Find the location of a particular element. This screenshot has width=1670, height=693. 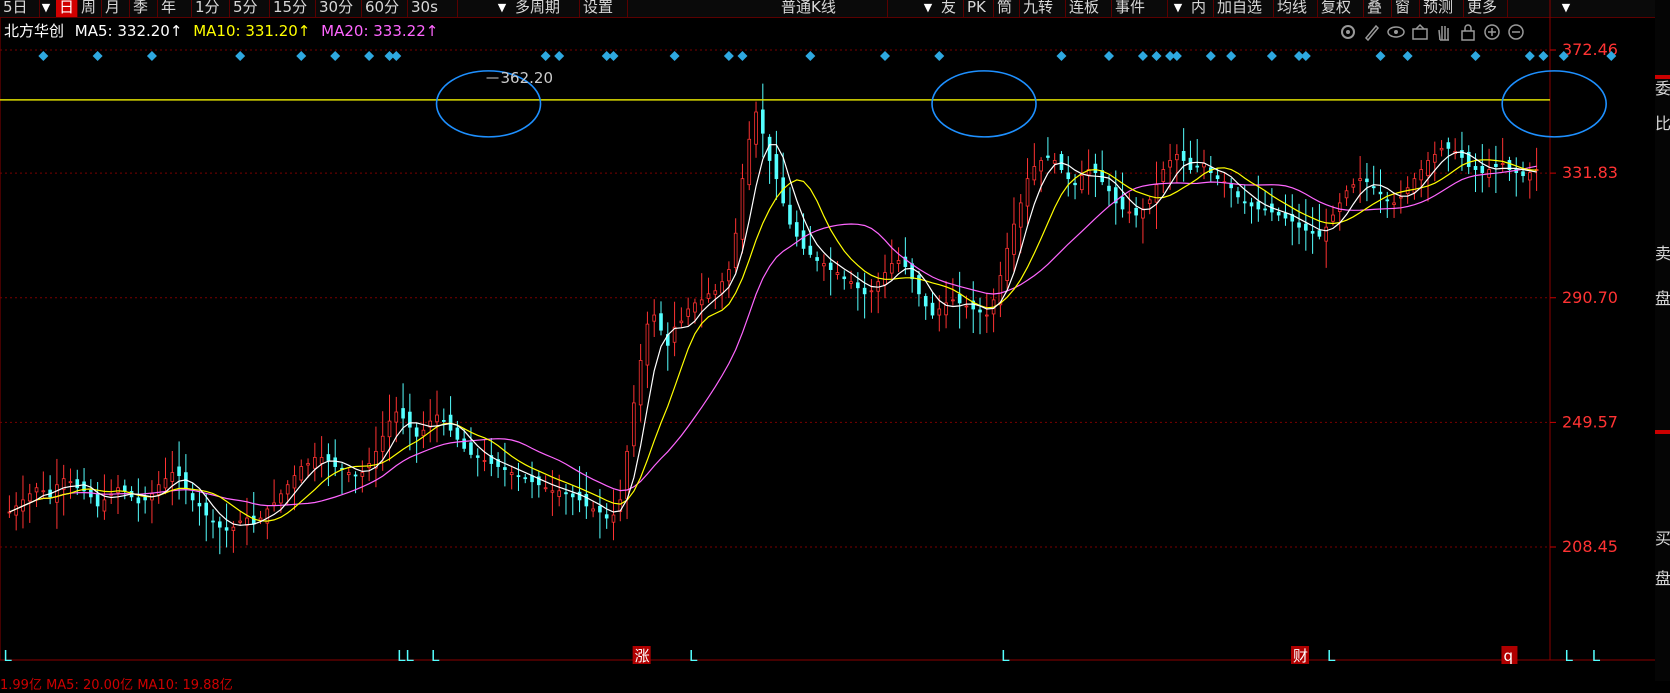

minus-circle-icon is located at coordinates (1516, 32).